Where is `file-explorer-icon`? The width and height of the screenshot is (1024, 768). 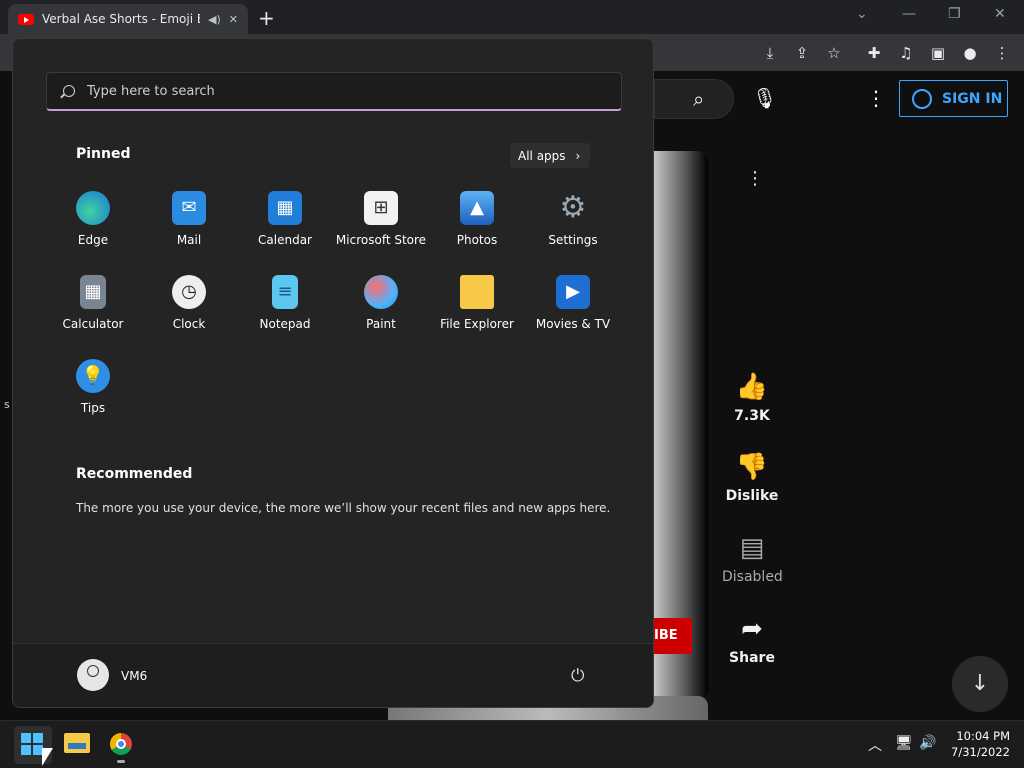
file-explorer-icon is located at coordinates (77, 743).